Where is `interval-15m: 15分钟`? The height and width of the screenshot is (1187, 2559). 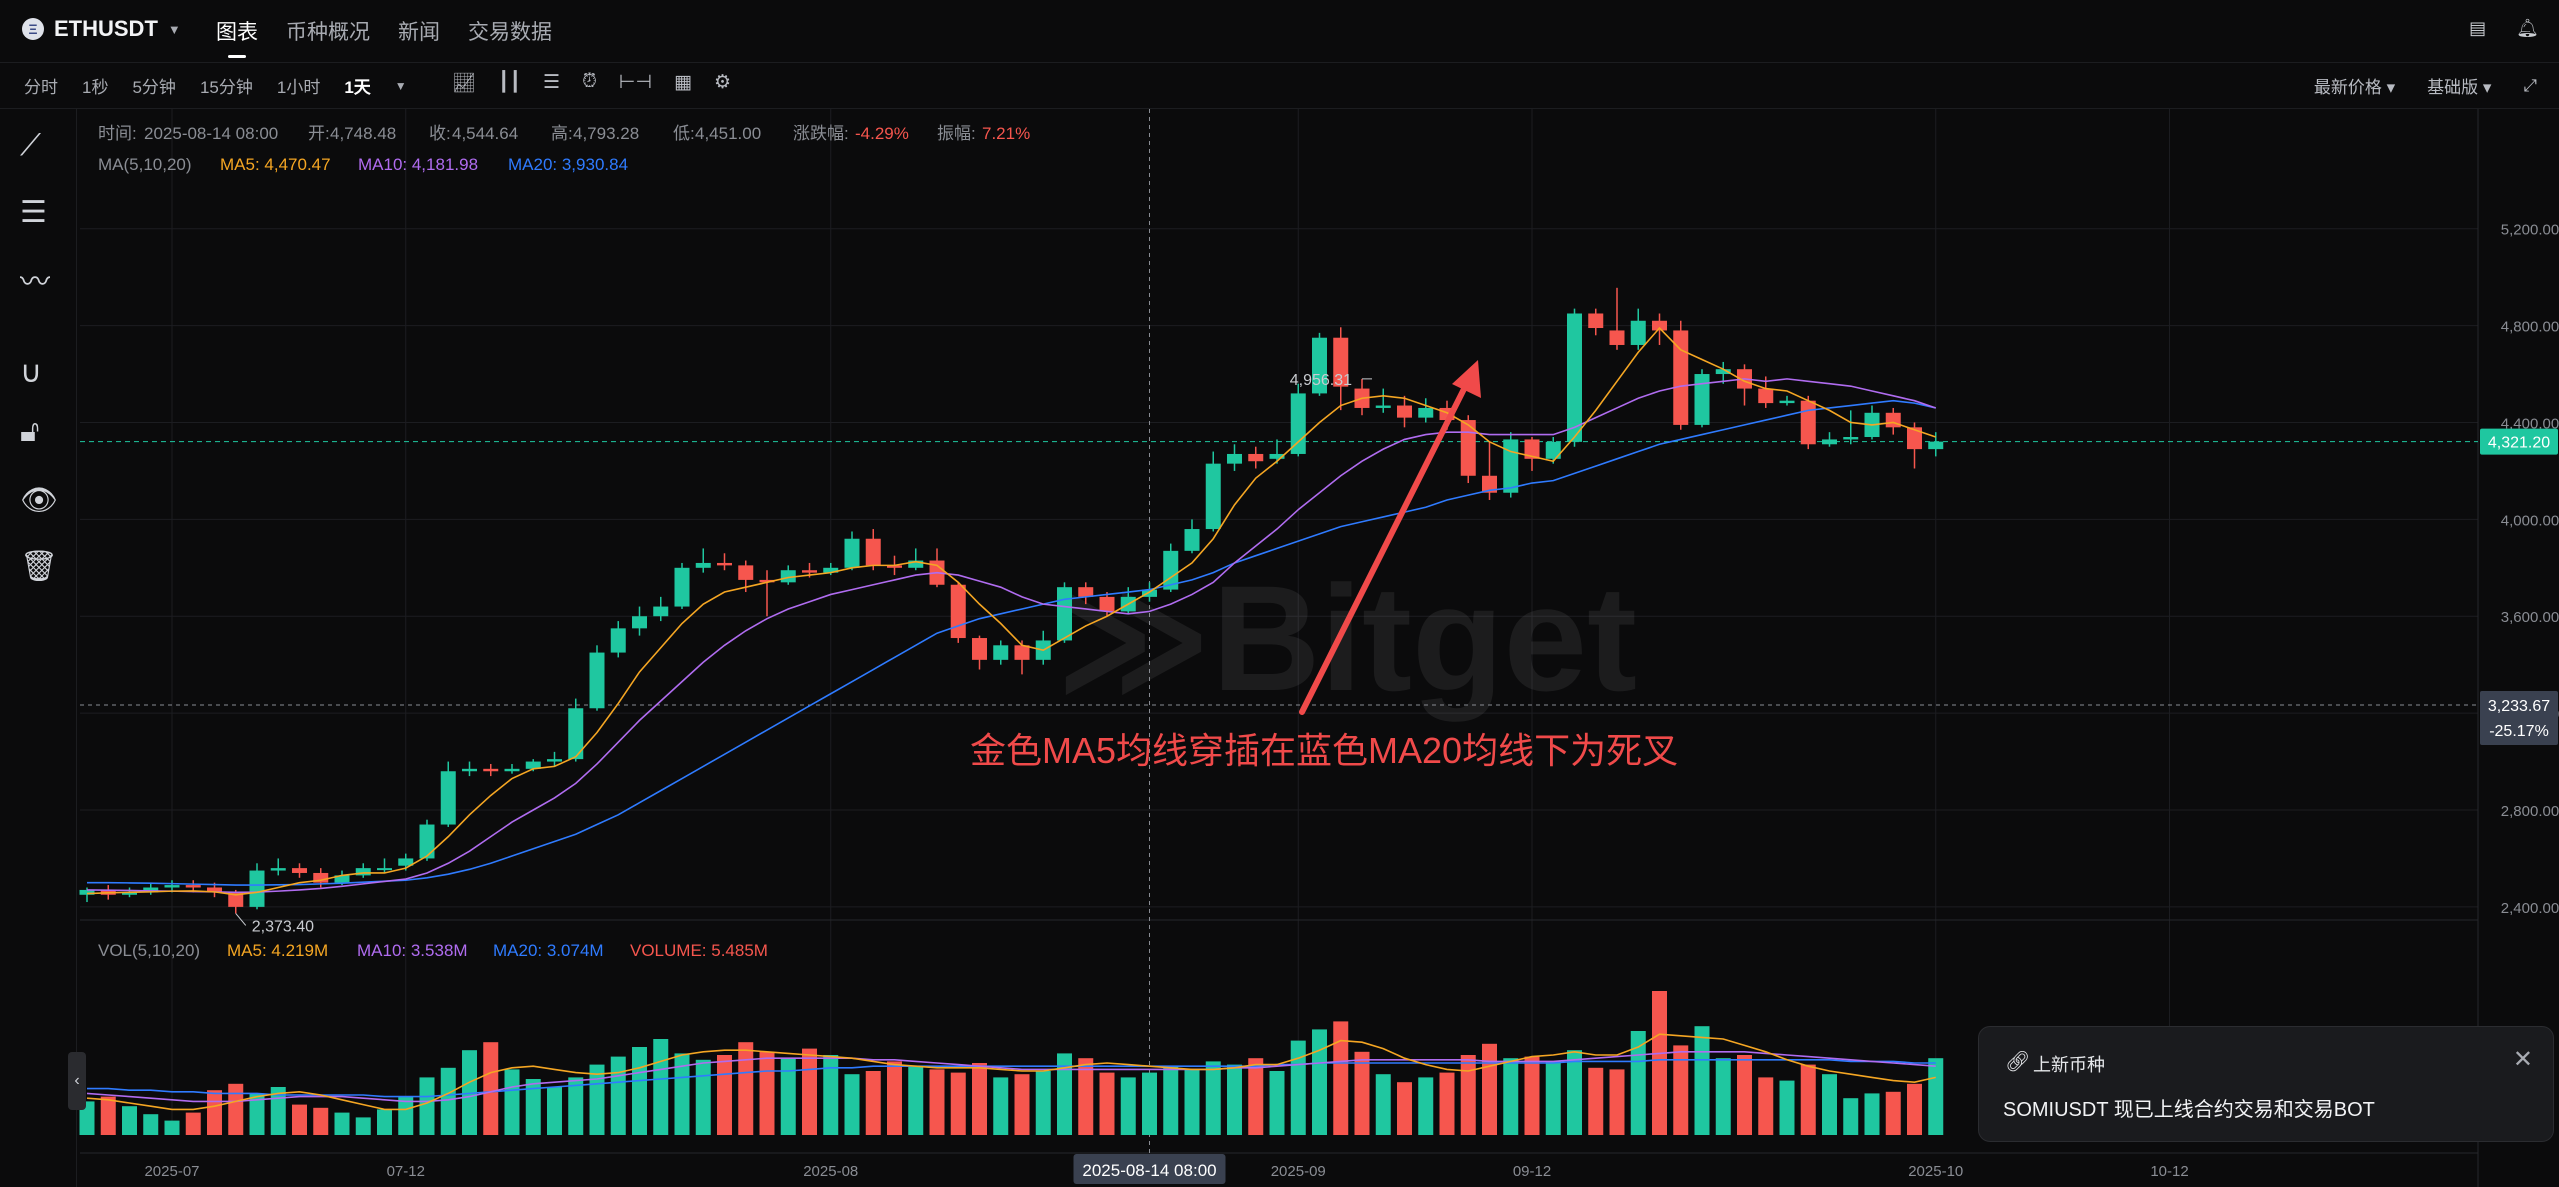
interval-15m: 15分钟 is located at coordinates (226, 85).